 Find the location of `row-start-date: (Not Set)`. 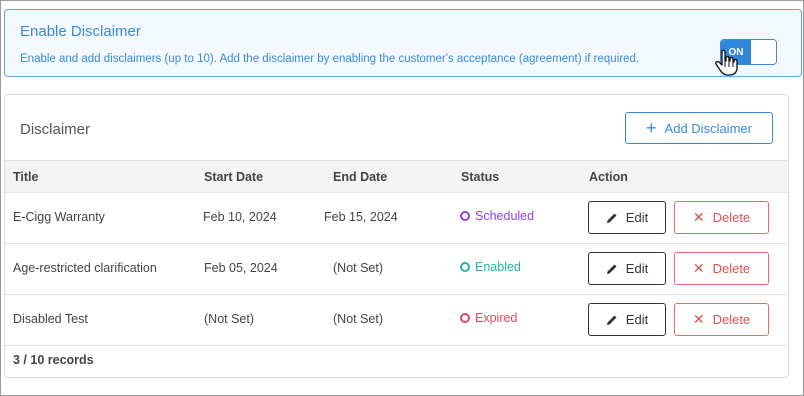

row-start-date: (Not Set) is located at coordinates (229, 319).